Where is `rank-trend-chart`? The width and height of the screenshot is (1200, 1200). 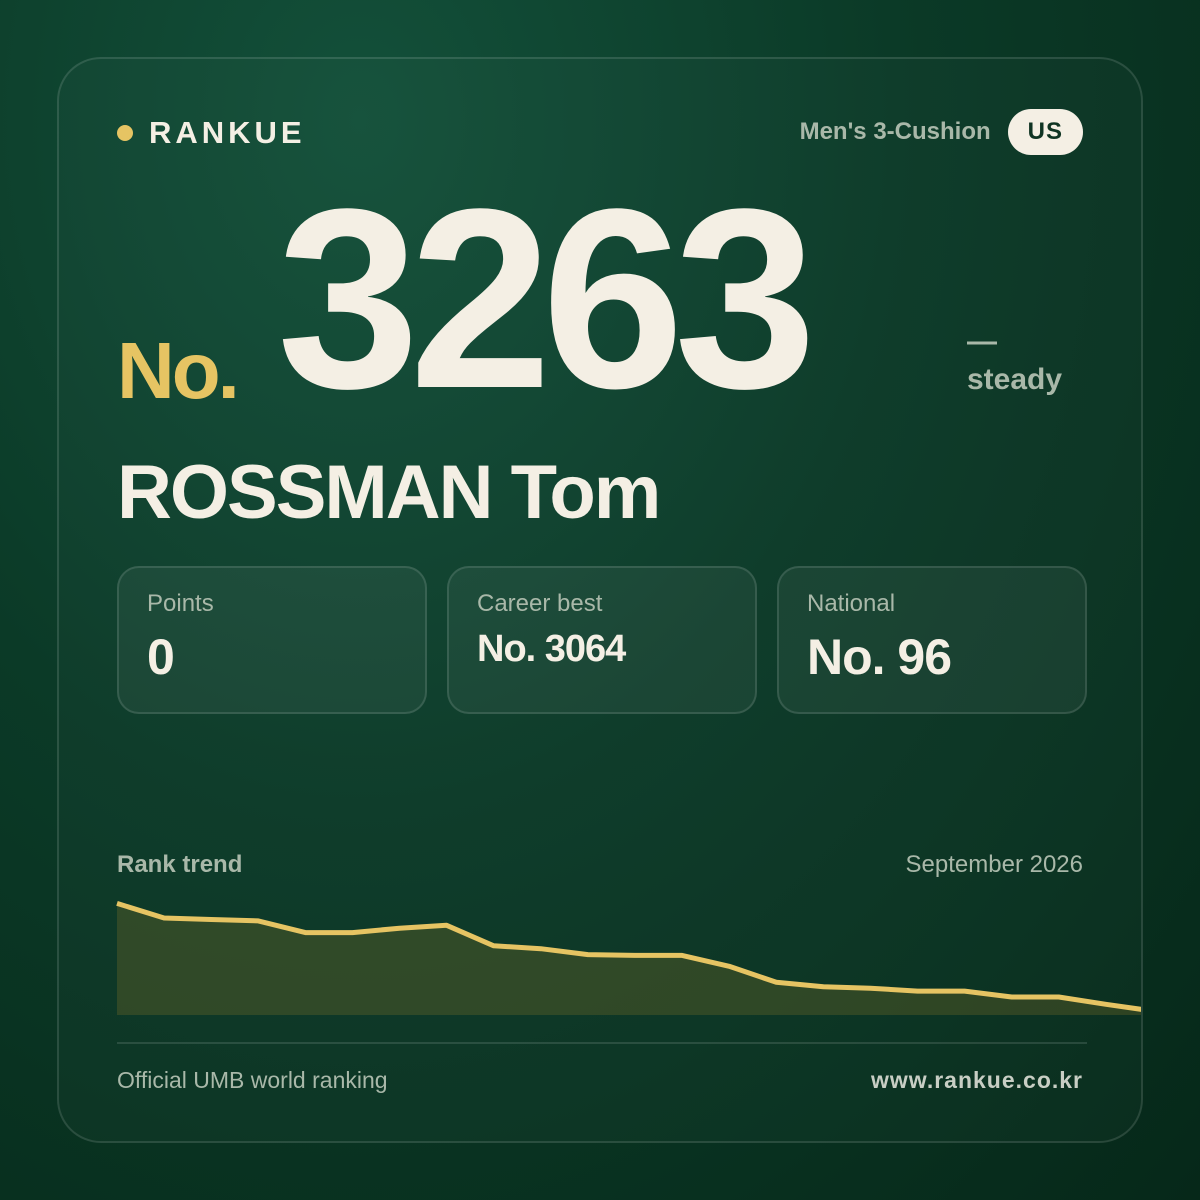
rank-trend-chart is located at coordinates (628, 958).